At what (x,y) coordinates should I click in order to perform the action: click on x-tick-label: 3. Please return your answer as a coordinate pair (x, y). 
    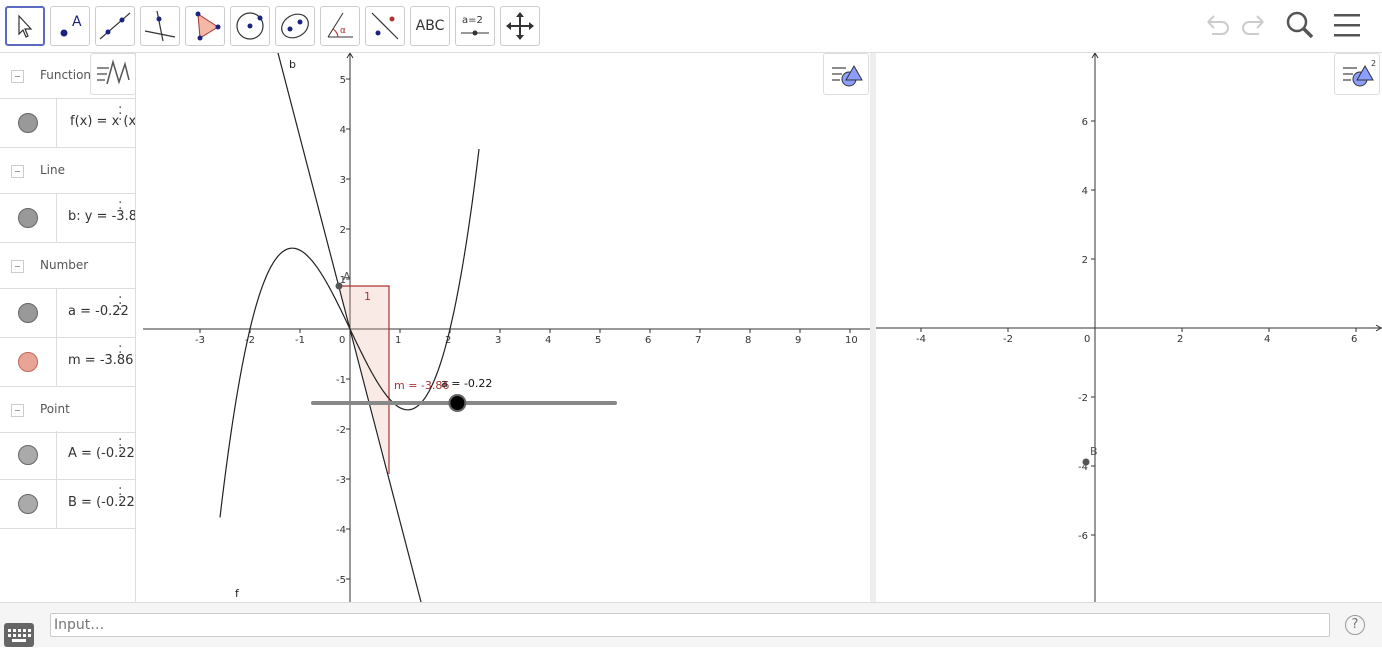
    Looking at the image, I should click on (498, 340).